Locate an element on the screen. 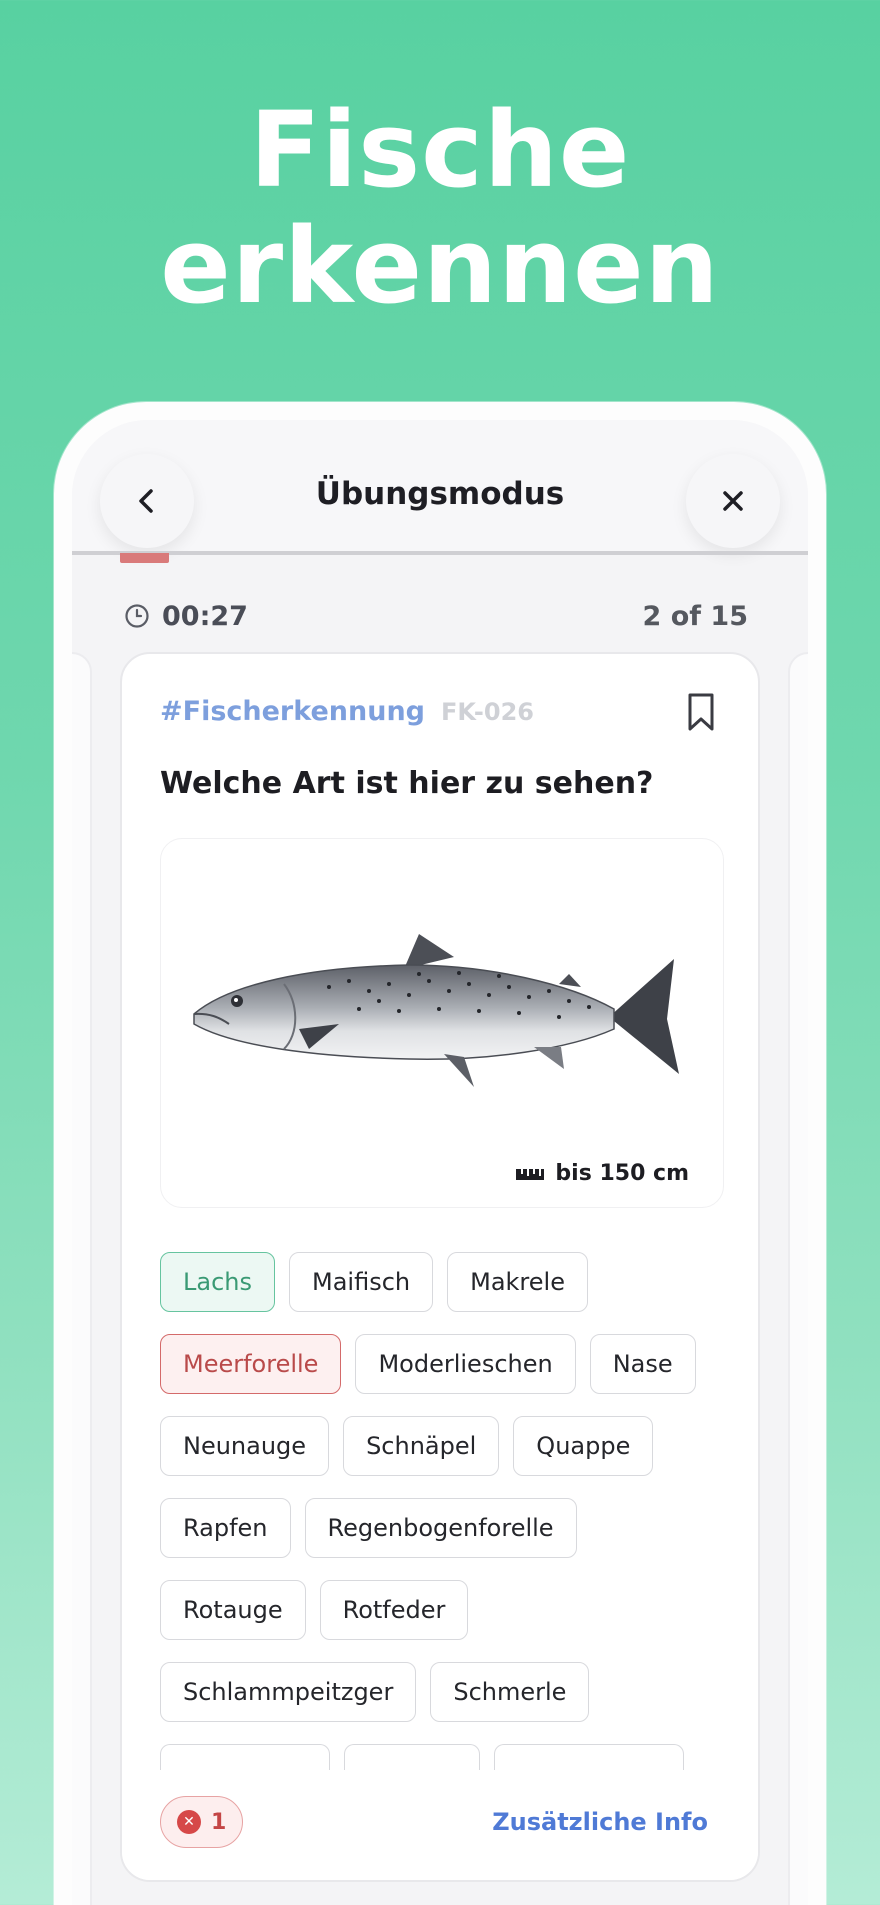 The width and height of the screenshot is (880, 1905). option-schmerle: Schmerle is located at coordinates (510, 1692).